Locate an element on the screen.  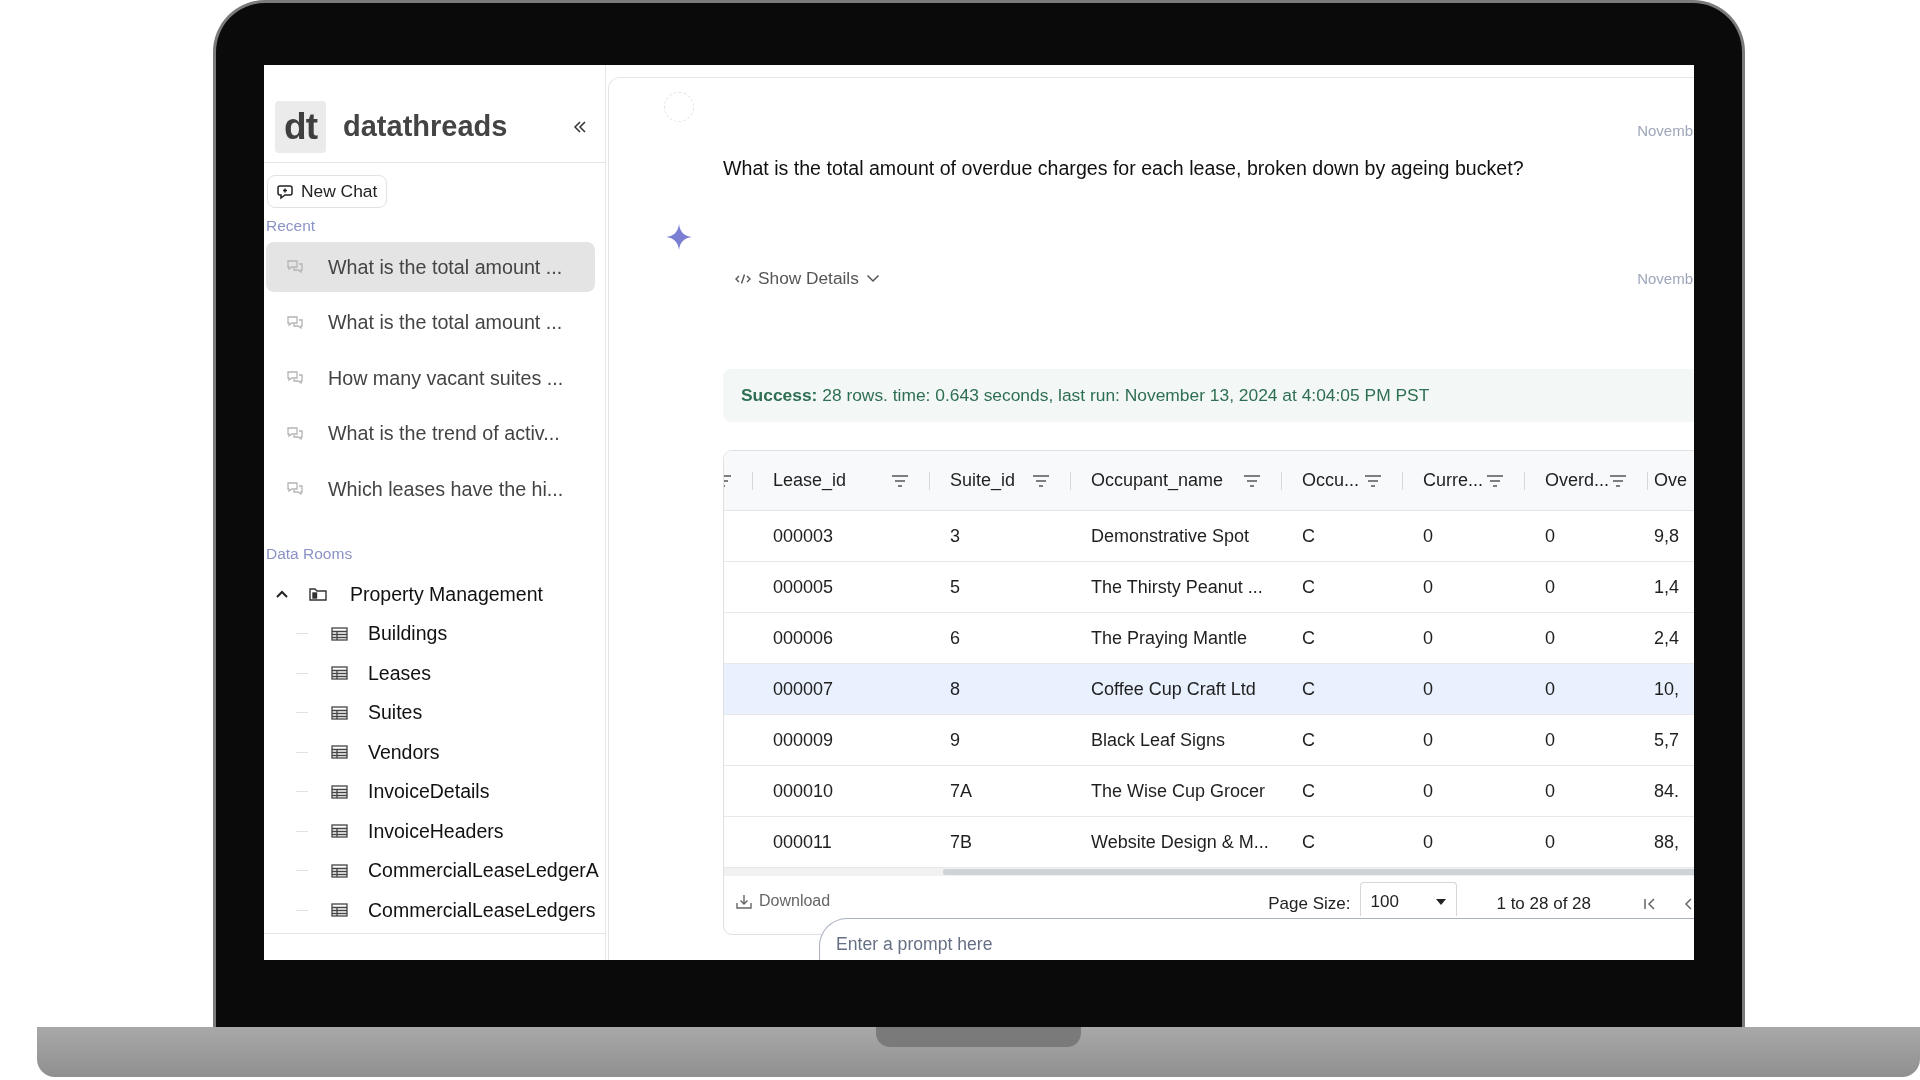
folder-icon is located at coordinates (318, 594).